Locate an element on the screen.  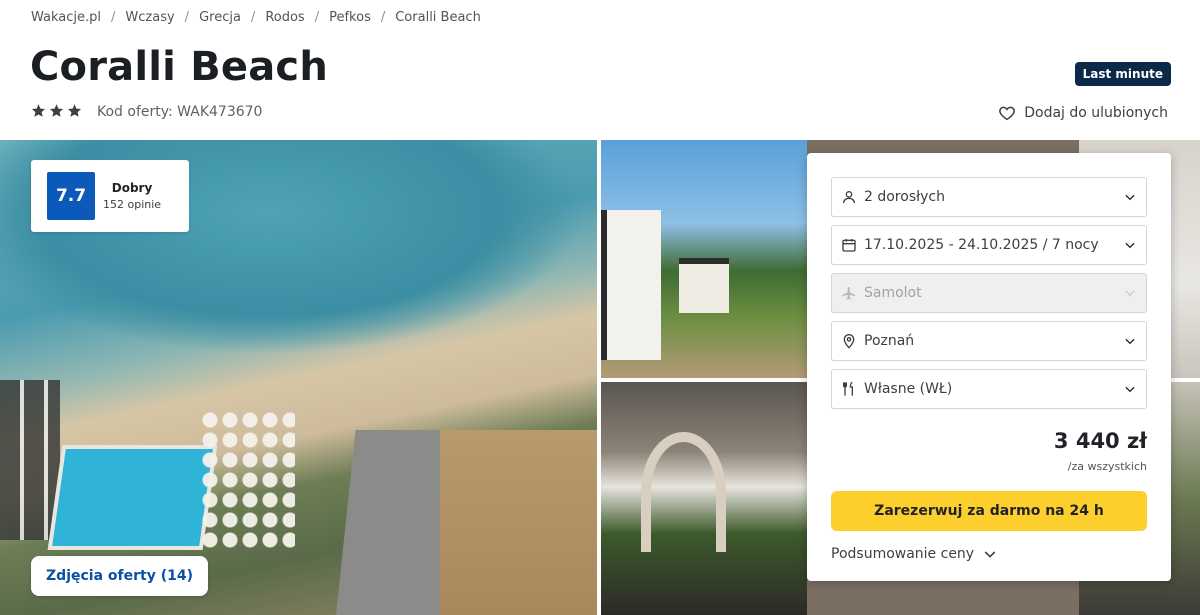
total-price: 3 440 zł is located at coordinates (1100, 441).